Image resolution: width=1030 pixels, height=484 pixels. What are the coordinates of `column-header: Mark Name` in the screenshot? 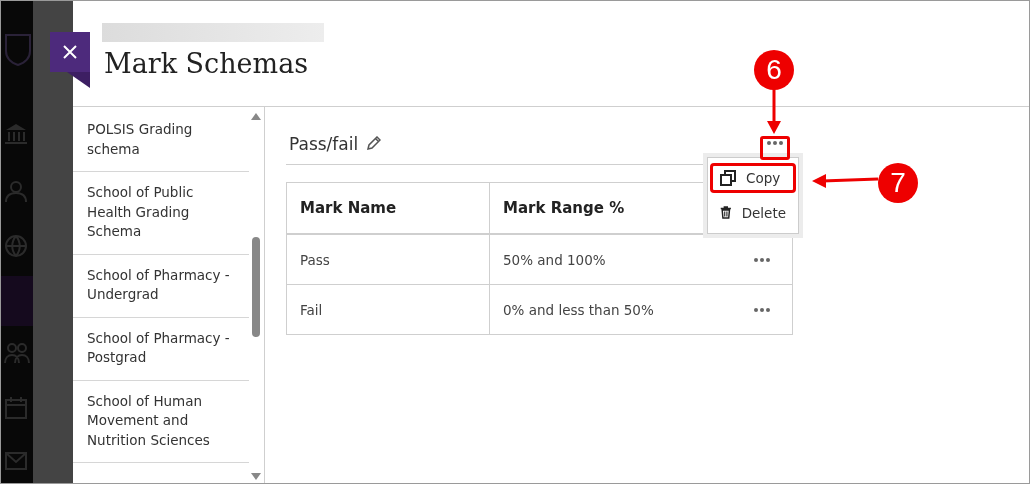 It's located at (388, 208).